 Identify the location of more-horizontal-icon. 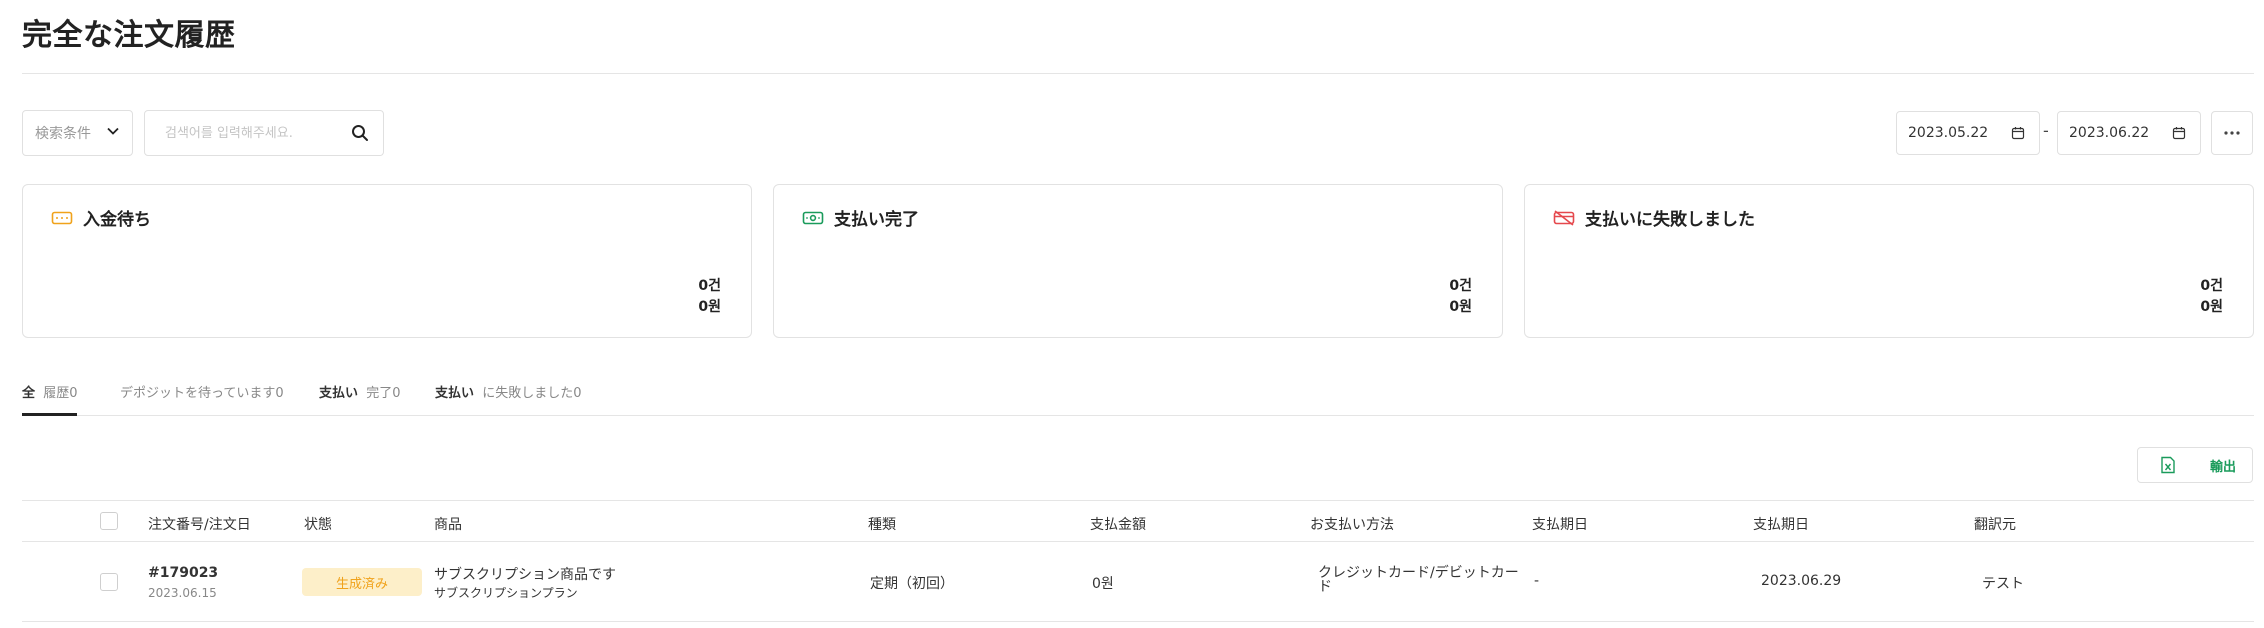
(2232, 133).